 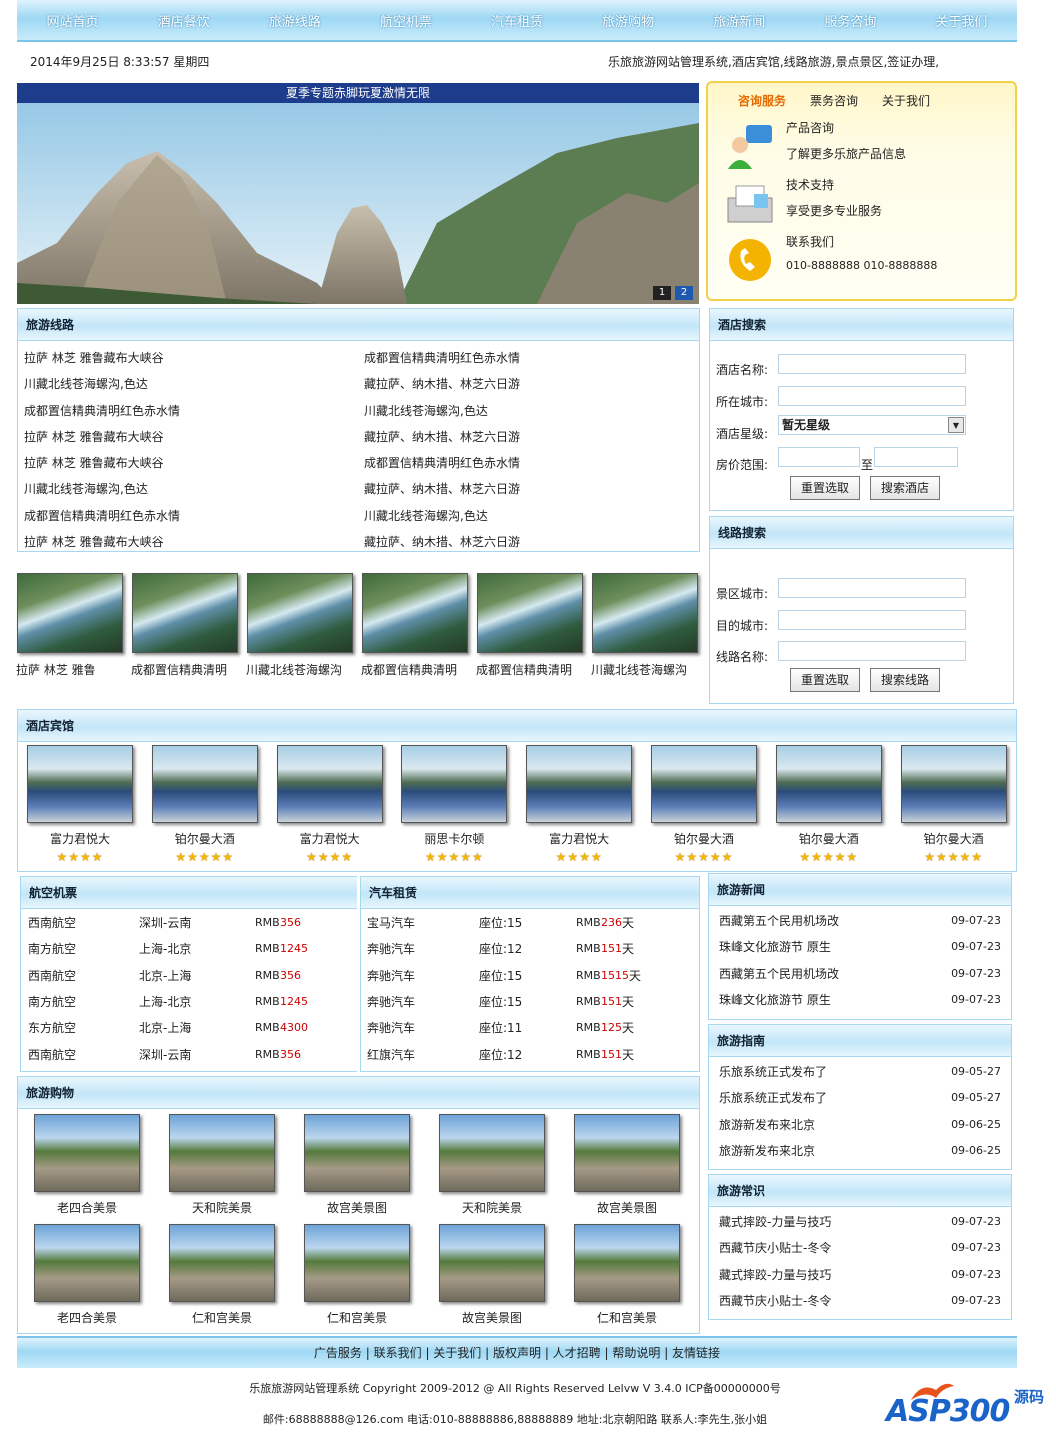 I want to click on nav-item-6: 旅游新闻, so click(x=739, y=20).